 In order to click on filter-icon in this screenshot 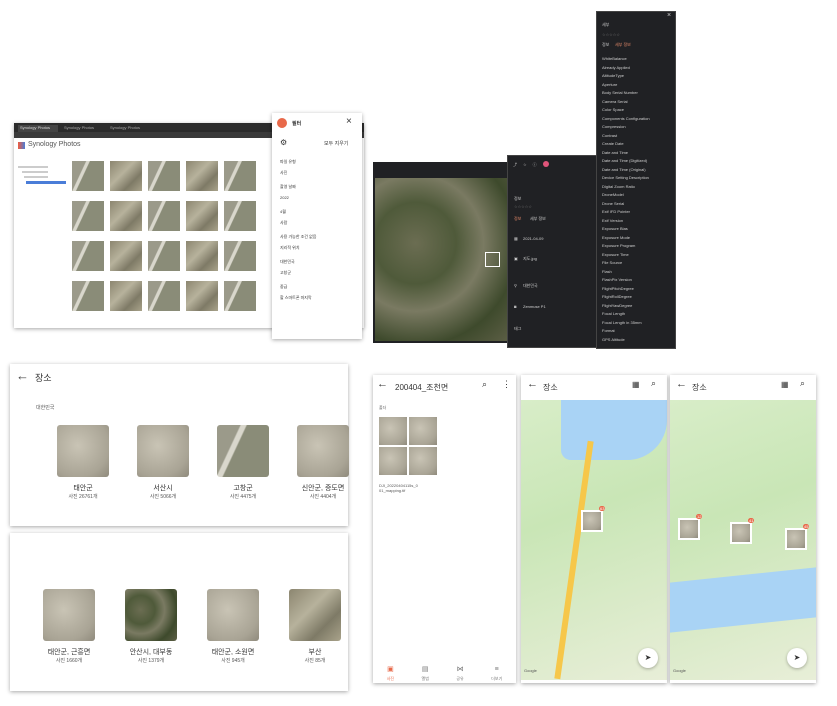, I will do `click(282, 123)`.